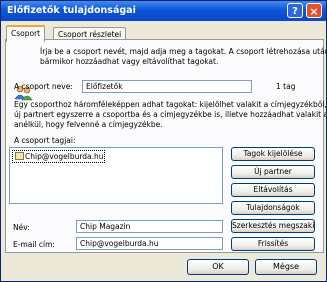 The image size is (327, 282). I want to click on properties-button: Tulajdonságok, so click(273, 208).